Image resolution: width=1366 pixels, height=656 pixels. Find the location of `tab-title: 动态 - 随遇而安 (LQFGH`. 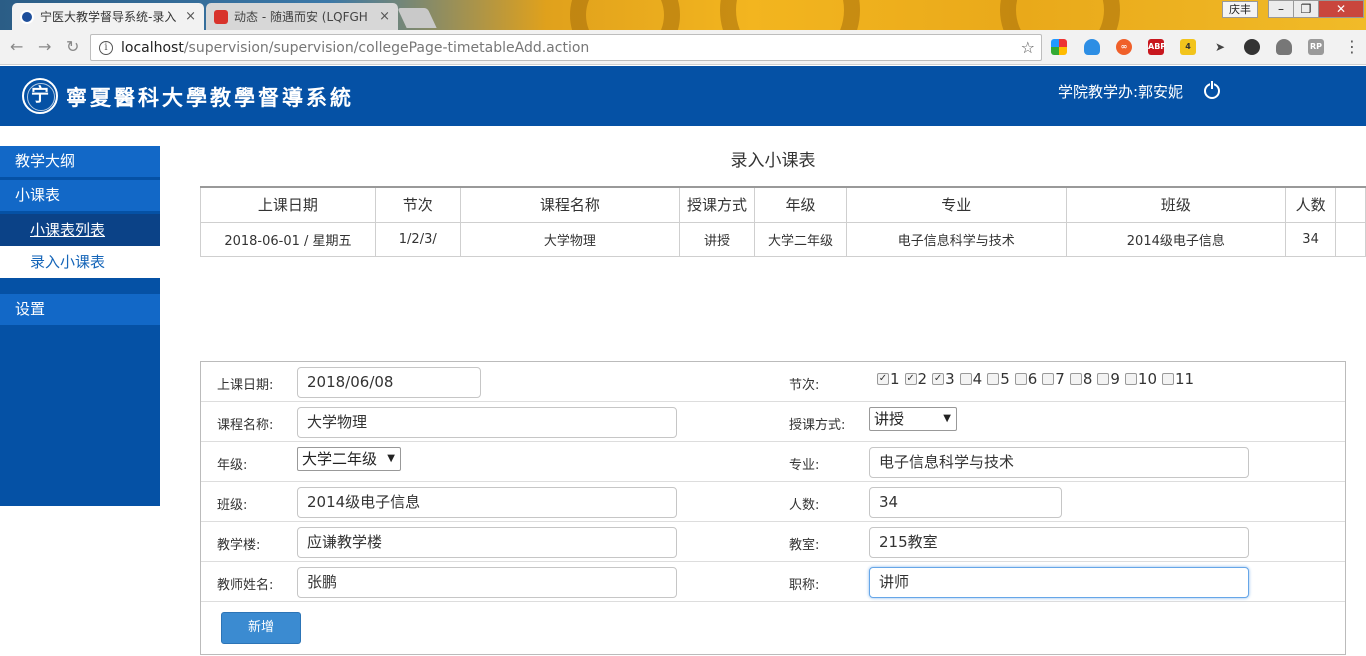

tab-title: 动态 - 随遇而安 (LQFGH is located at coordinates (301, 17).